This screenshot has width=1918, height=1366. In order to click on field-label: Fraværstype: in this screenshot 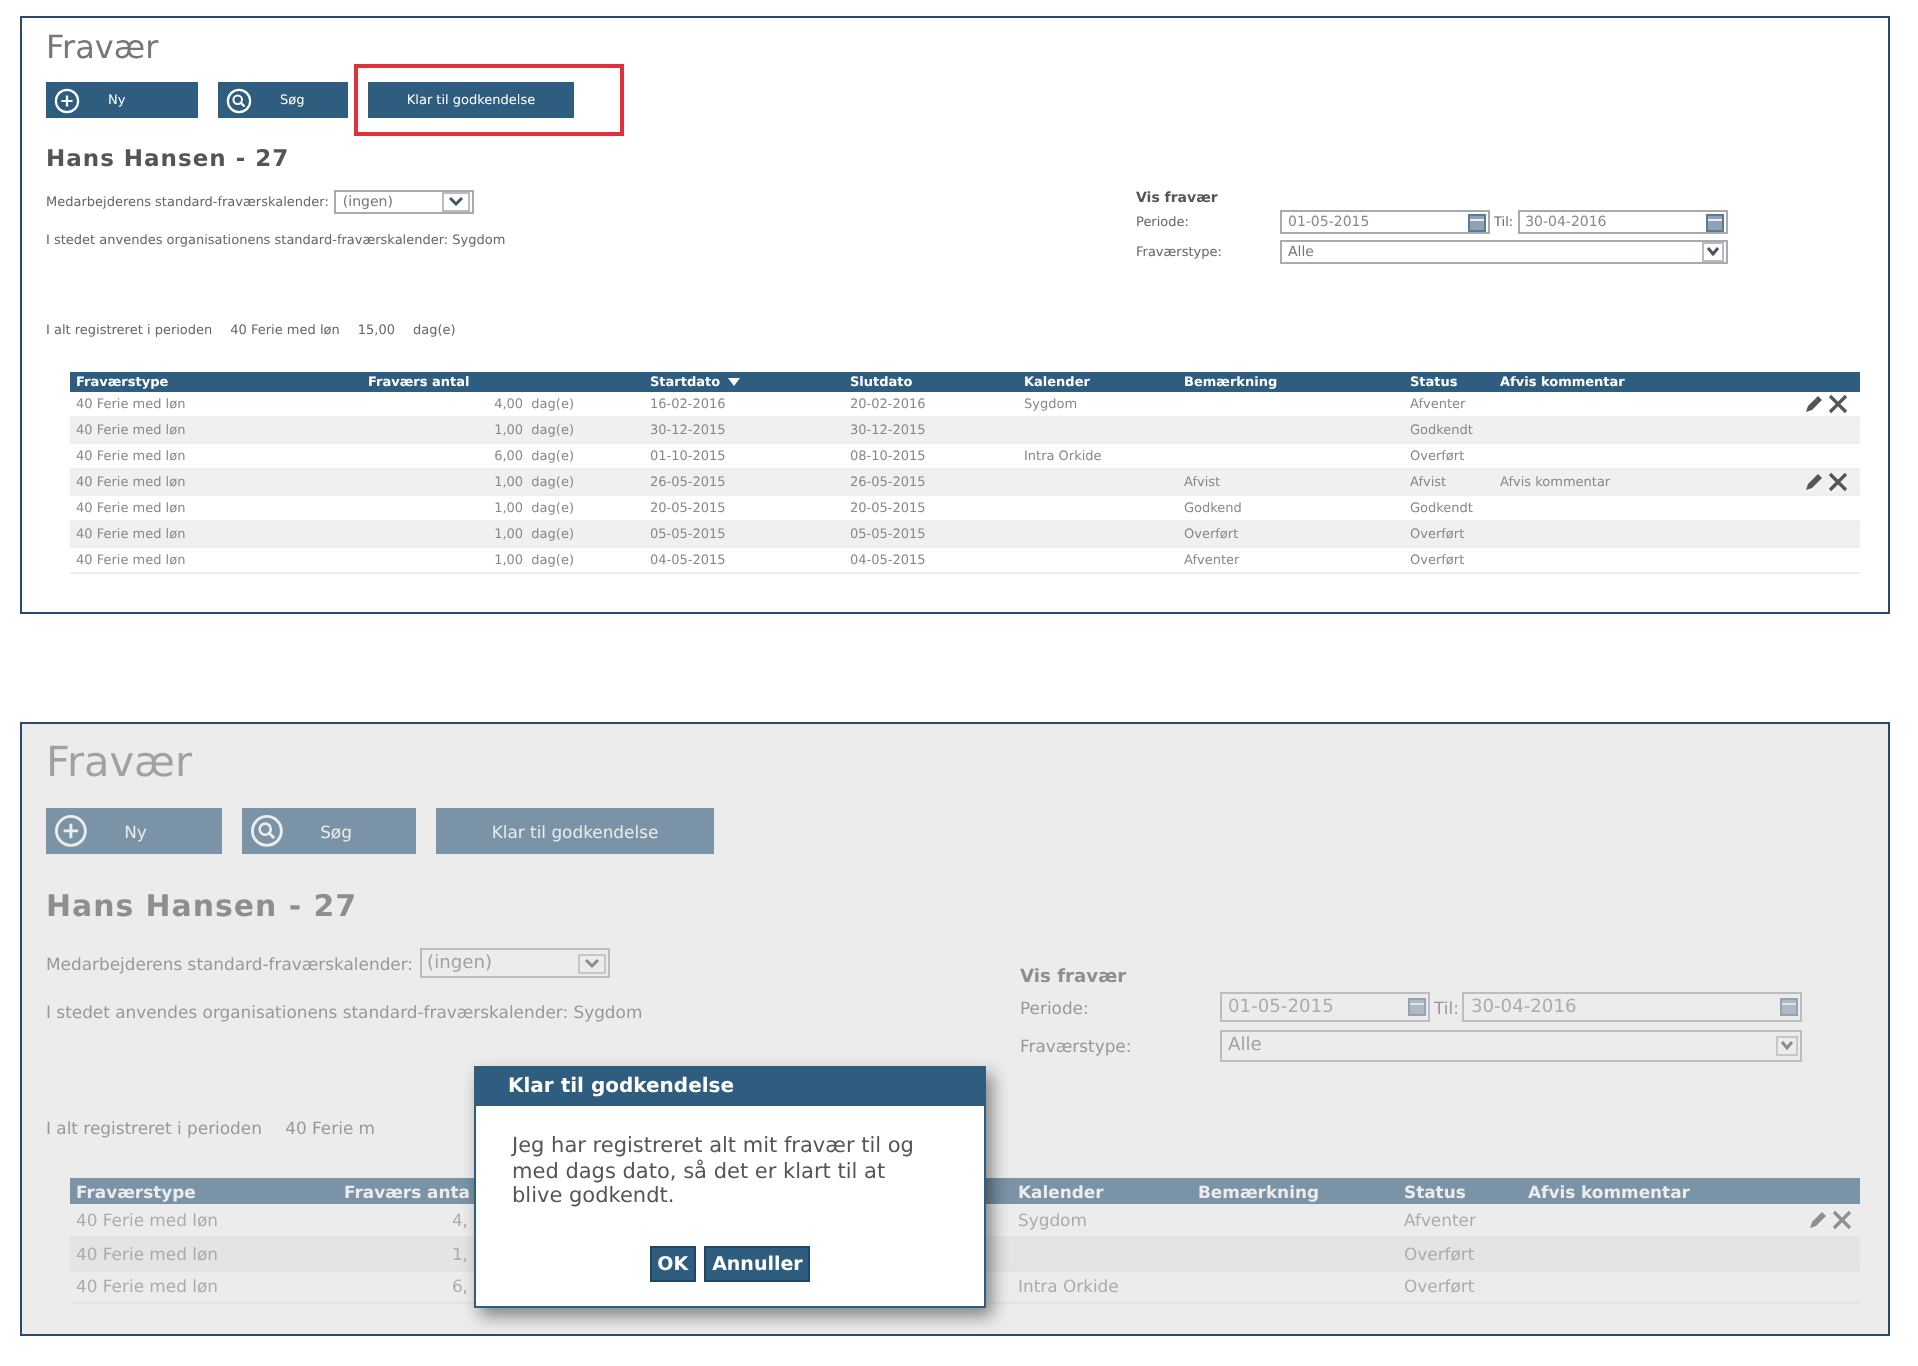, I will do `click(1077, 1046)`.